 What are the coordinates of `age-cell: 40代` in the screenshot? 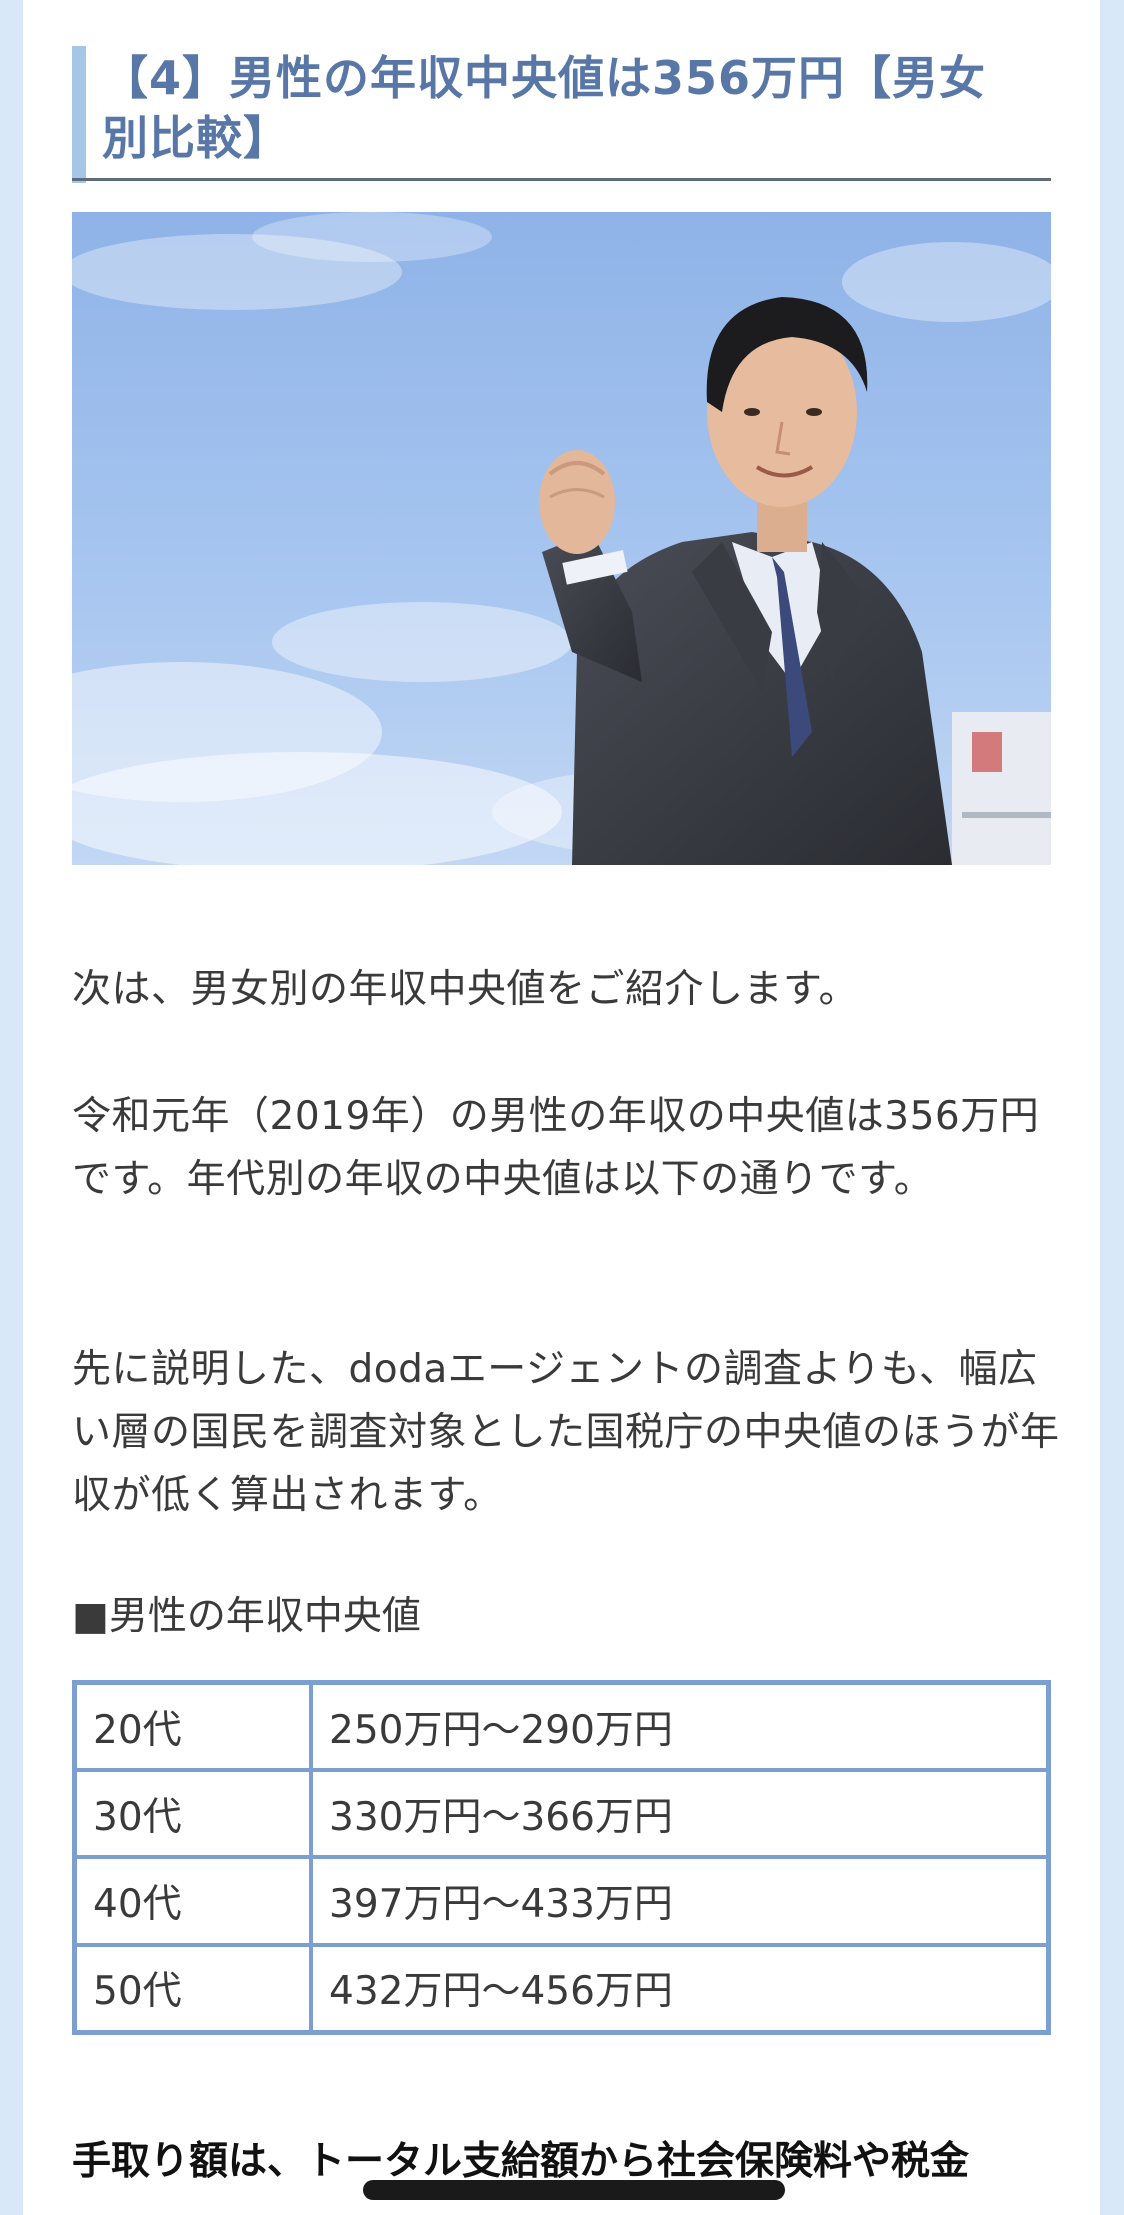 It's located at (192, 1901).